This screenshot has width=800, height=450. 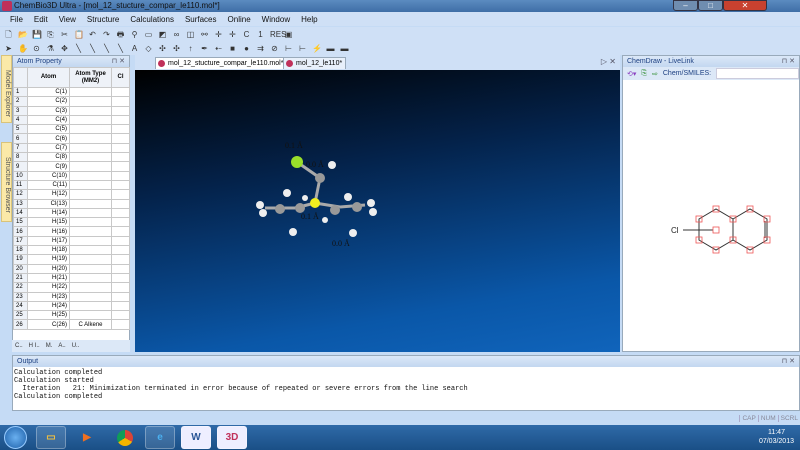 What do you see at coordinates (48, 268) in the screenshot?
I see `atom-cell: H(20)` at bounding box center [48, 268].